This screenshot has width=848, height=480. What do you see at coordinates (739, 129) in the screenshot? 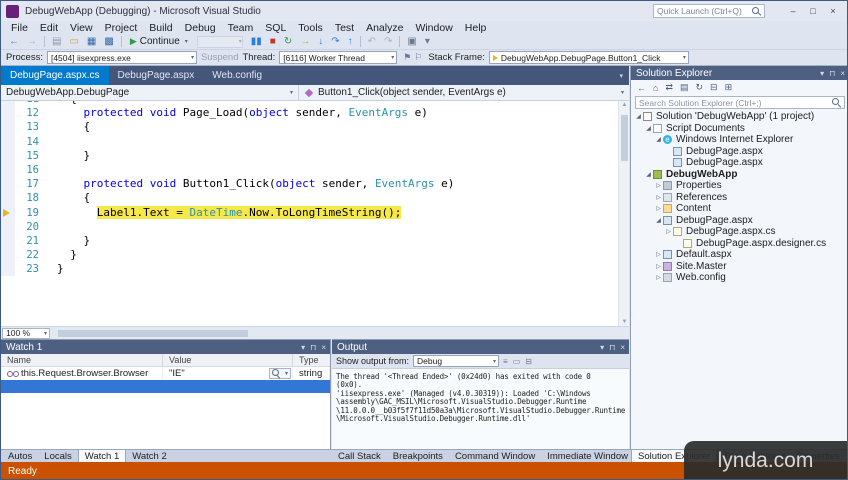
I see `tree-item-script-documents: ◢ Script Documents` at bounding box center [739, 129].